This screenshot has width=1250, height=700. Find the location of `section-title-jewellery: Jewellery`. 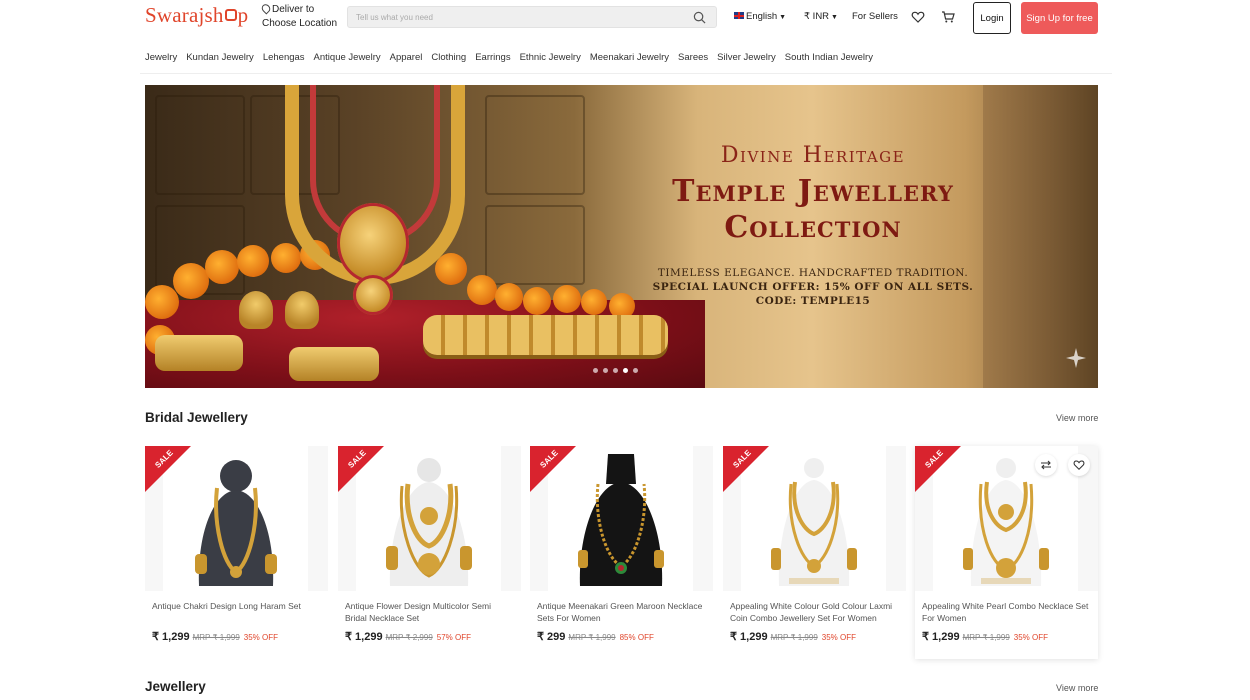

section-title-jewellery: Jewellery is located at coordinates (175, 686).